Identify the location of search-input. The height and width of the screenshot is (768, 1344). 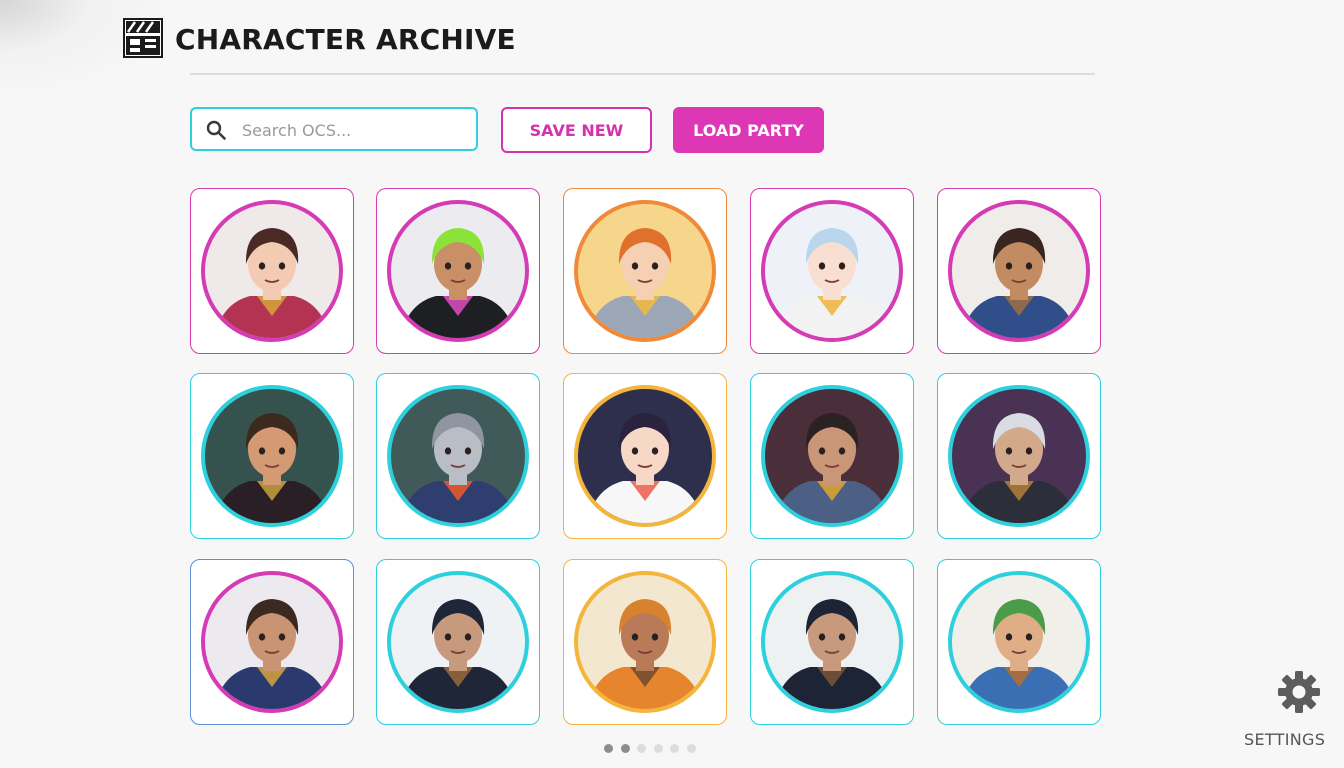
(354, 130).